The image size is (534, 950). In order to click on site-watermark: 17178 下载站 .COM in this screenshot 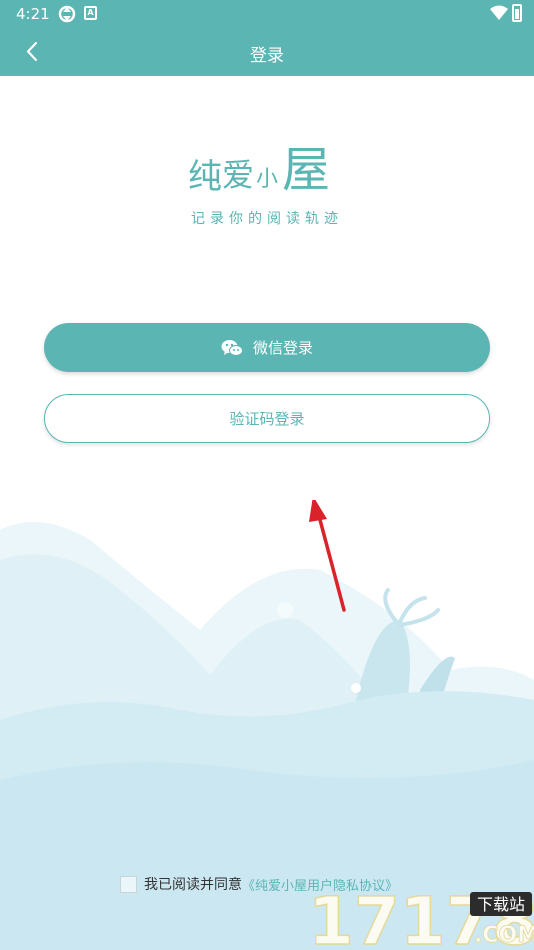, I will do `click(420, 917)`.